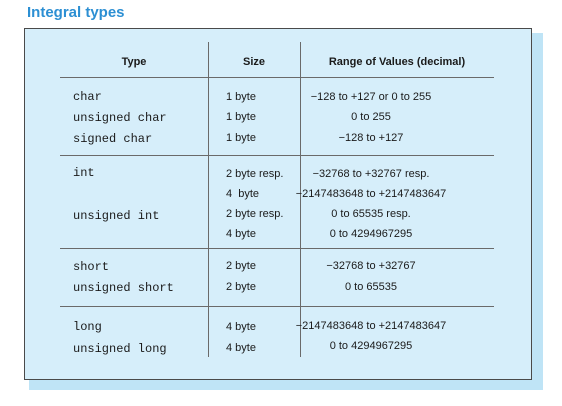  Describe the element at coordinates (84, 173) in the screenshot. I see `type-cell: int` at that location.